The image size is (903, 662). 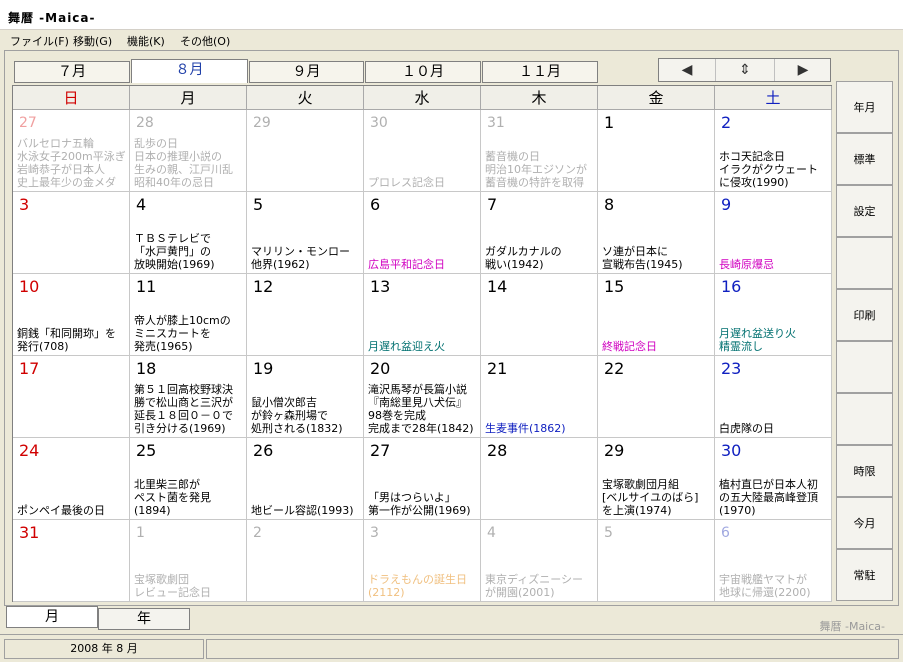 I want to click on day-event: 植村直巳が日本人初 の五大陸最高峰登頂 (1970), so click(x=768, y=497).